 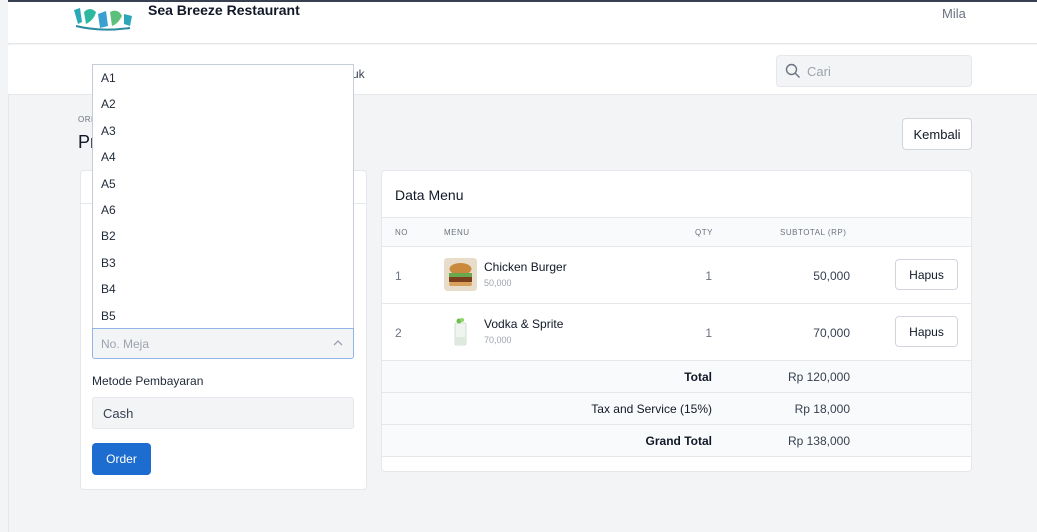 What do you see at coordinates (224, 10) in the screenshot?
I see `brand-name: Sea Breeze Restaurant` at bounding box center [224, 10].